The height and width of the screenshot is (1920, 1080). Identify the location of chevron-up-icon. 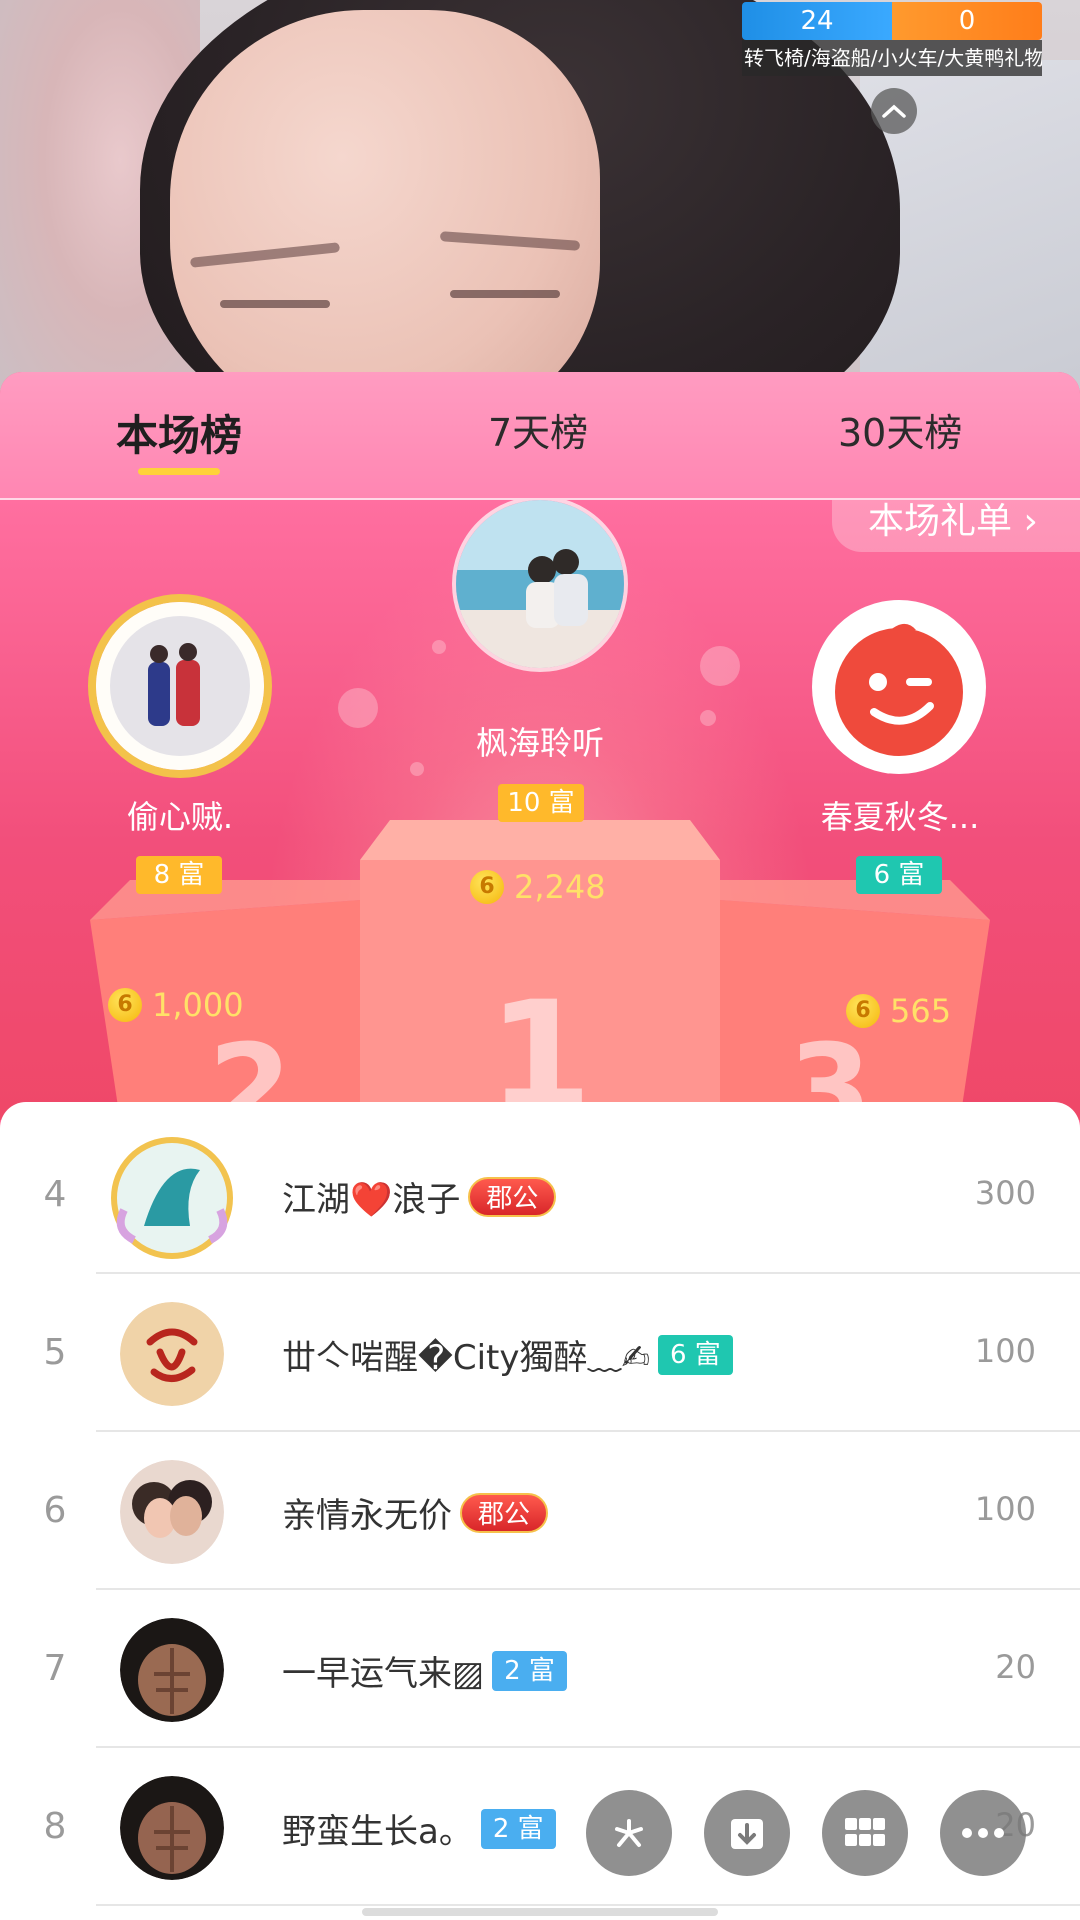
(894, 111).